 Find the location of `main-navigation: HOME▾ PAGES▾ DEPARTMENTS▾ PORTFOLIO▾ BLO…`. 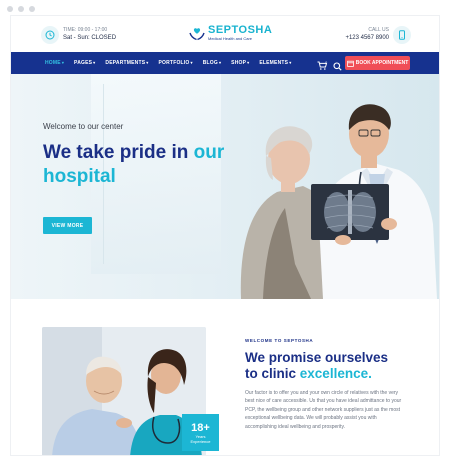

main-navigation: HOME▾ PAGES▾ DEPARTMENTS▾ PORTFOLIO▾ BLO… is located at coordinates (225, 63).